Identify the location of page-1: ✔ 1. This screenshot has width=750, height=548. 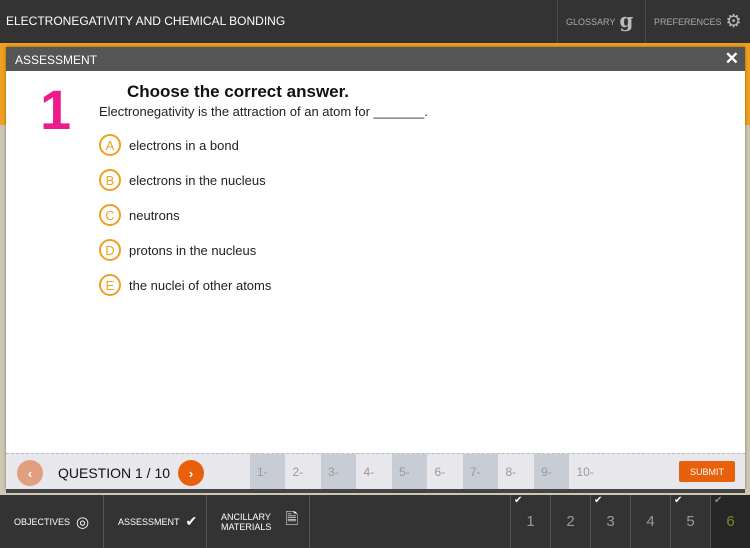
(530, 521).